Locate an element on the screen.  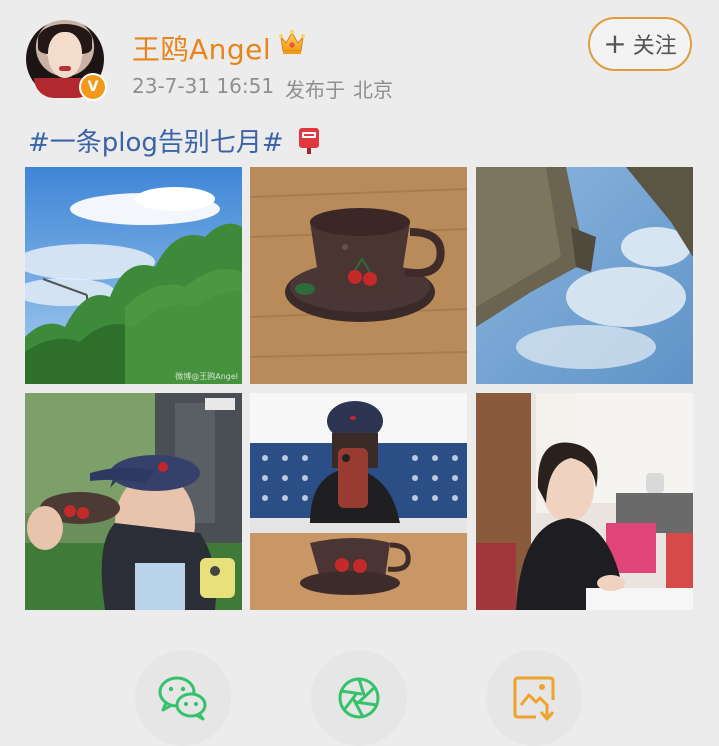
share-moments-button is located at coordinates (359, 698).